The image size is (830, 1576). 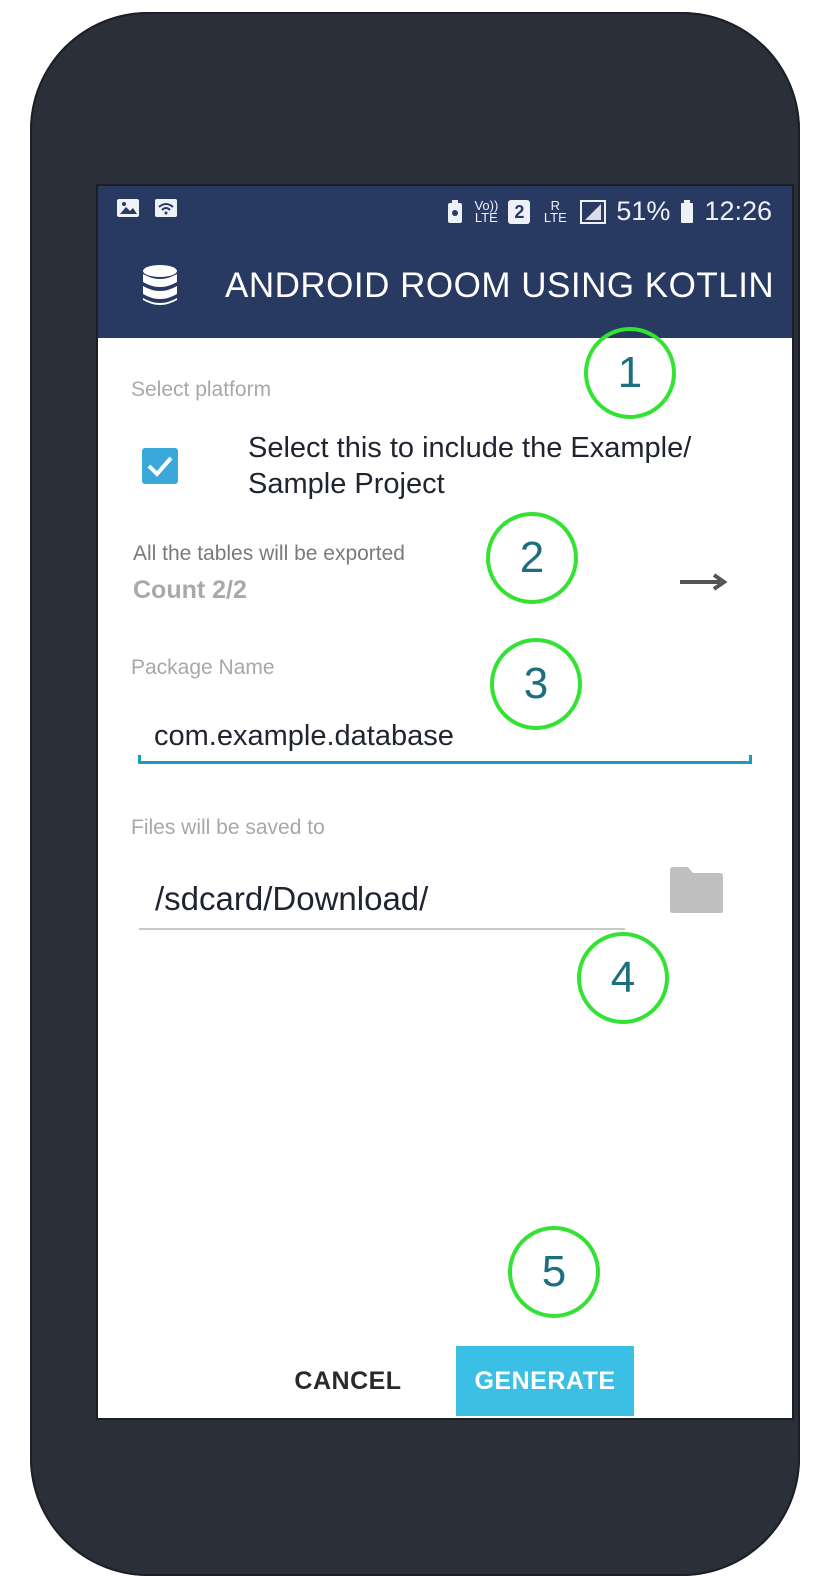 I want to click on callout-marker-5: 5, so click(x=554, y=1272).